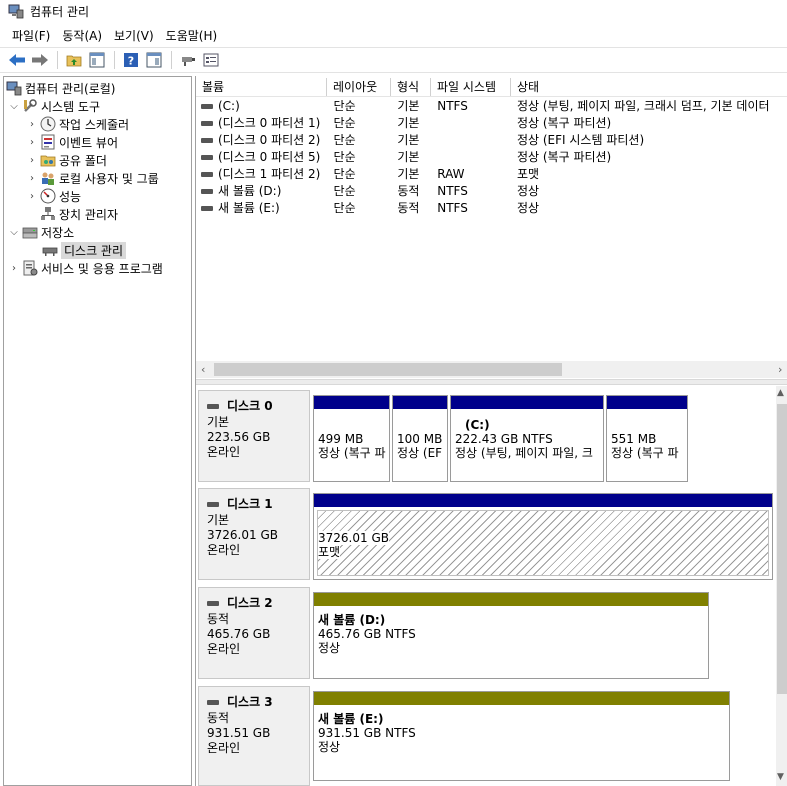 This screenshot has height=786, width=787. Describe the element at coordinates (82, 35) in the screenshot. I see `menu-action: 동작(A)` at that location.